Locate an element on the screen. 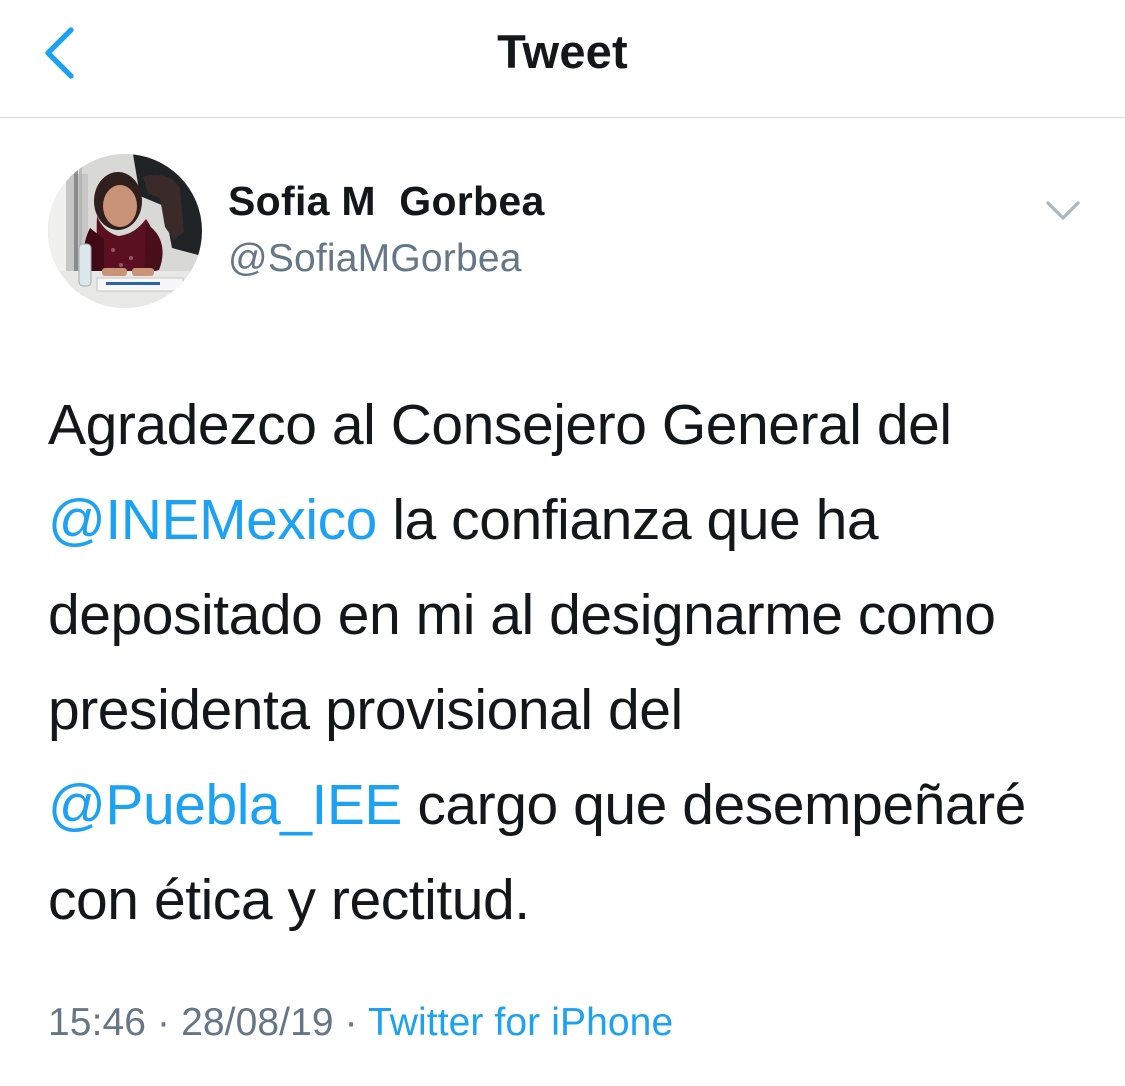 This screenshot has width=1125, height=1086. tweet-line: Agradezco al Consejero General del is located at coordinates (500, 425).